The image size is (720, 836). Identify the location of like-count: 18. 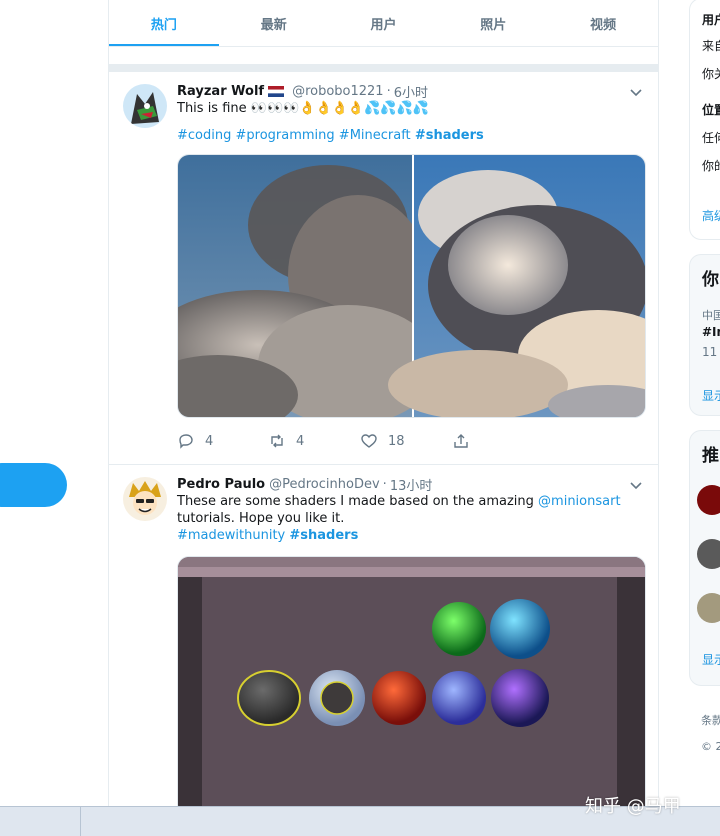
(396, 441).